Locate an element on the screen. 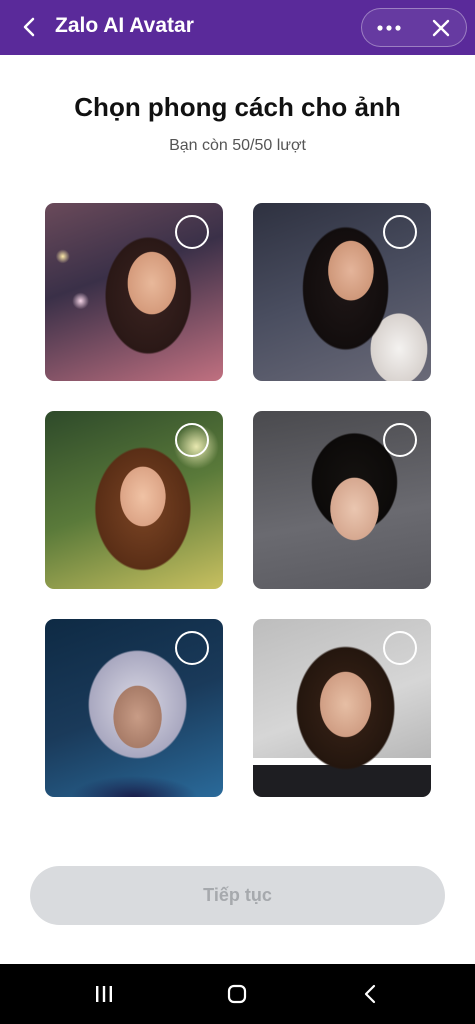  home-button is located at coordinates (237, 994).